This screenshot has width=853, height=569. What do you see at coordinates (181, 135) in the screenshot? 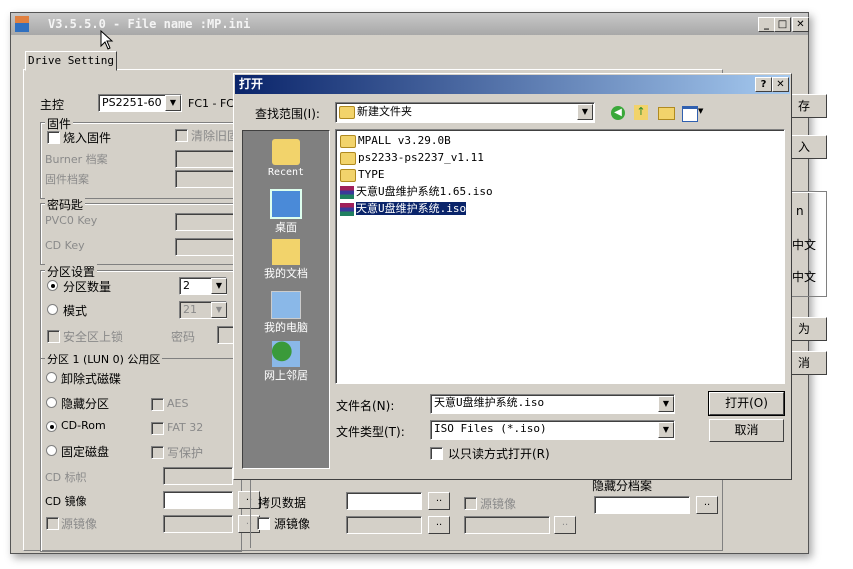
I see `clear-old-checkbox` at bounding box center [181, 135].